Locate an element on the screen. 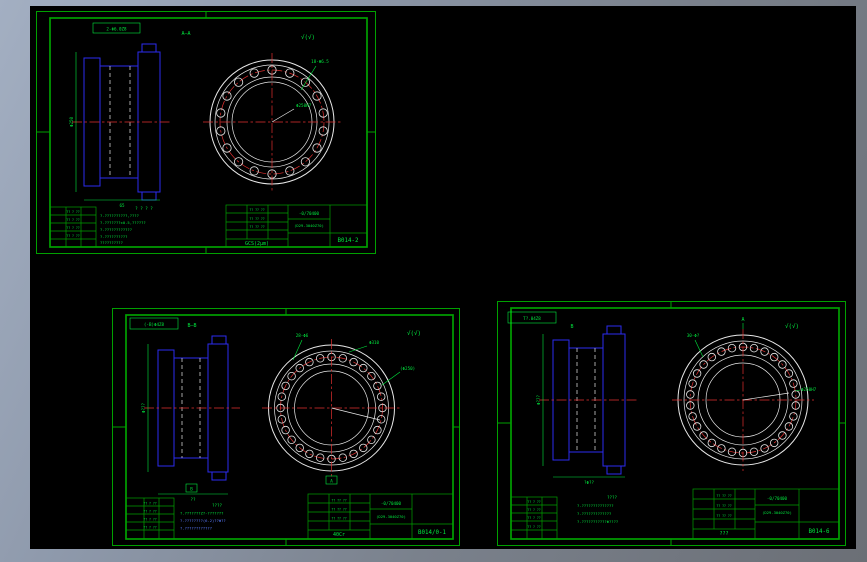  svg-text: ?.???????±0.5,?????? is located at coordinates (123, 222).